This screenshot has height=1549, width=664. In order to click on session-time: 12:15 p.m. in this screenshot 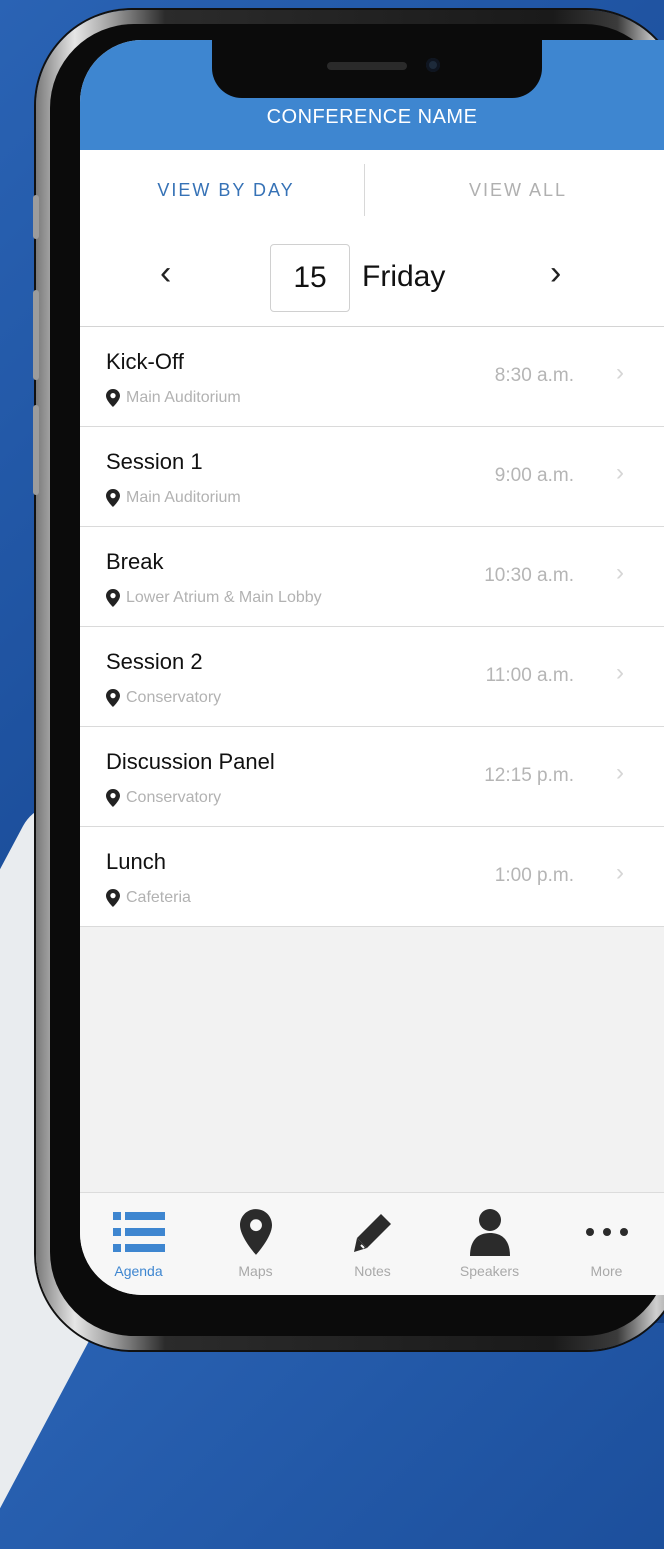, I will do `click(529, 775)`.